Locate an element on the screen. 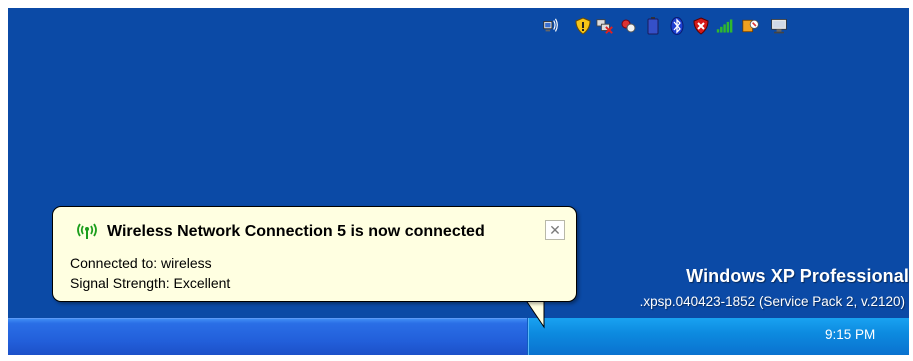 The width and height of the screenshot is (913, 361). connected-to-text: Connected to: wireless is located at coordinates (141, 263).